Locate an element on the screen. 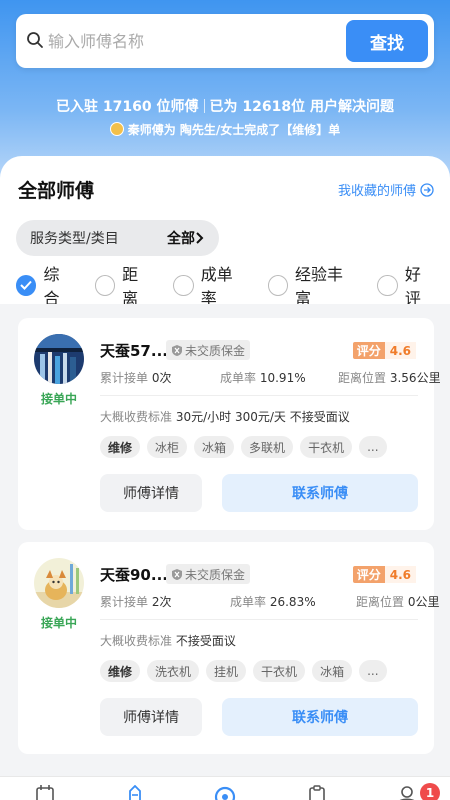 This screenshot has width=450, height=800. service-tag: 冰柜 is located at coordinates (167, 447).